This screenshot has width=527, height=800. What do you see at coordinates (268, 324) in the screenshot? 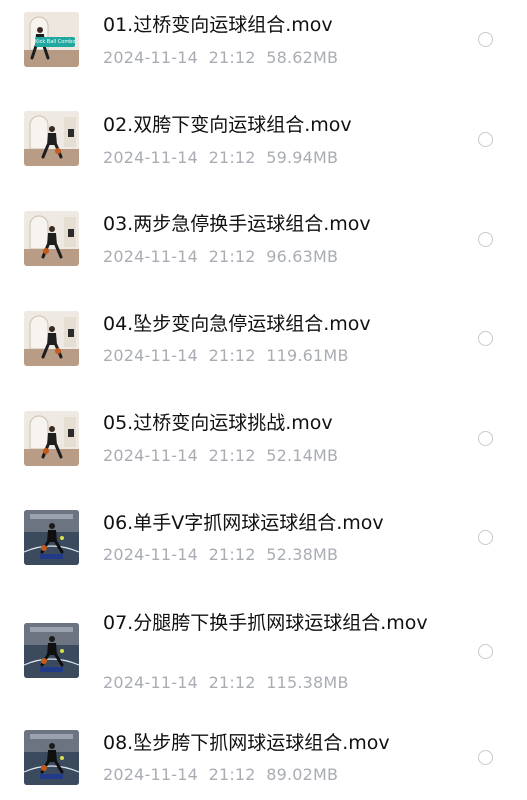
I see `file-name: 04.坠步变向急停运球组合.mov` at bounding box center [268, 324].